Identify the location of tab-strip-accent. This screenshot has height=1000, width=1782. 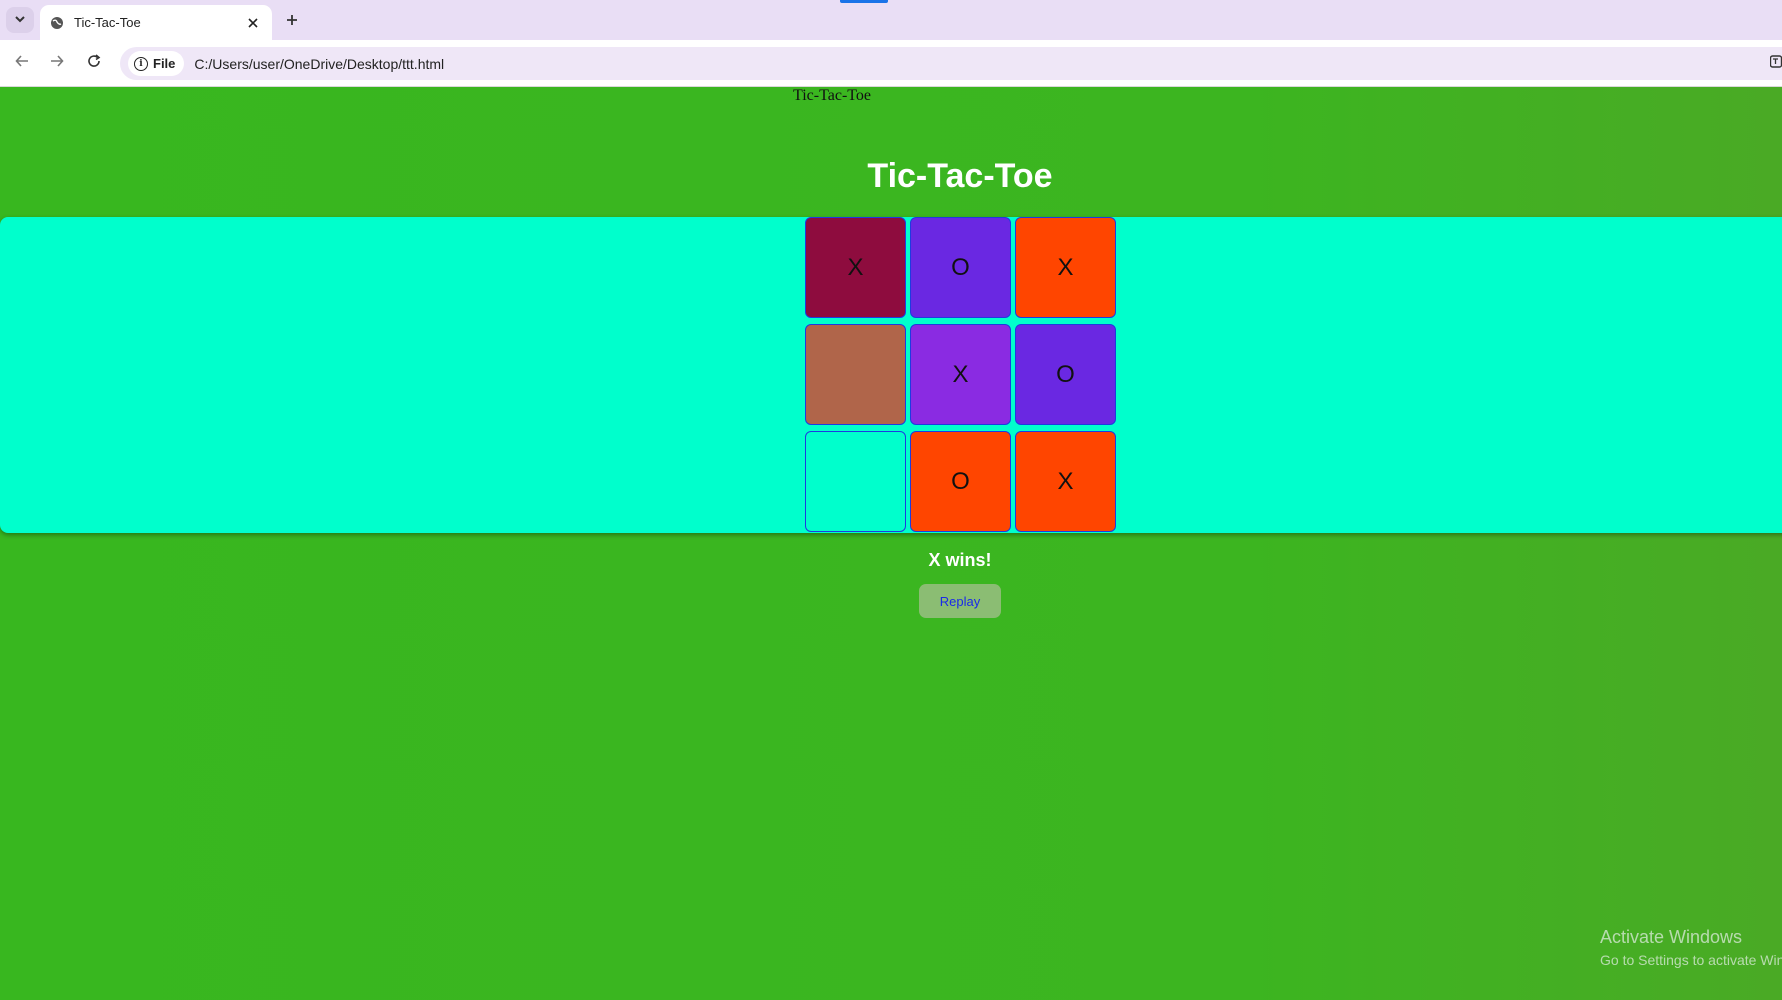
(864, 1).